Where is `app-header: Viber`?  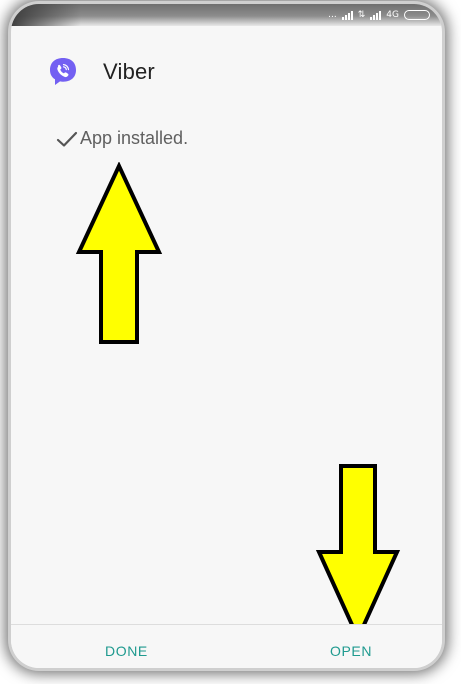 app-header: Viber is located at coordinates (101, 72).